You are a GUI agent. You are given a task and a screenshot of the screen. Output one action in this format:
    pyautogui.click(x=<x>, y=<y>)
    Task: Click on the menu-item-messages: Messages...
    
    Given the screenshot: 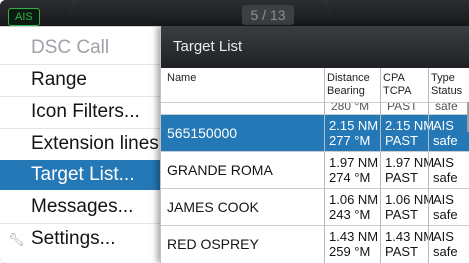 What is the action you would take?
    pyautogui.click(x=84, y=207)
    